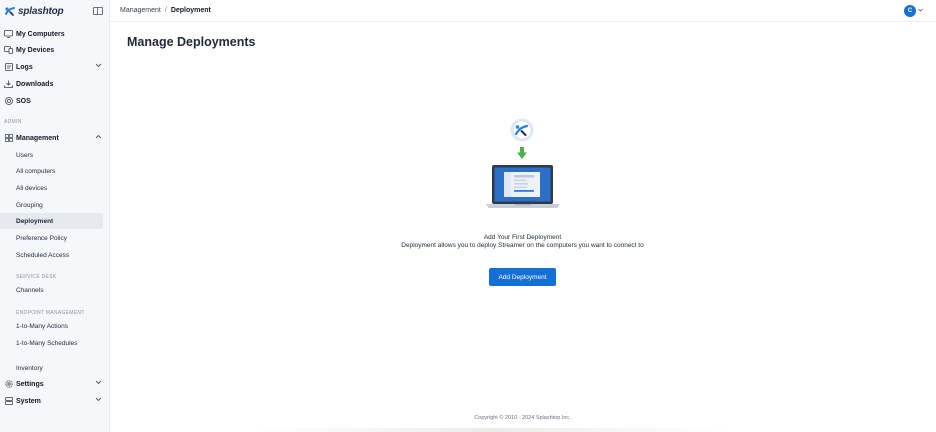 The width and height of the screenshot is (936, 432). What do you see at coordinates (910, 11) in the screenshot?
I see `avatar: C` at bounding box center [910, 11].